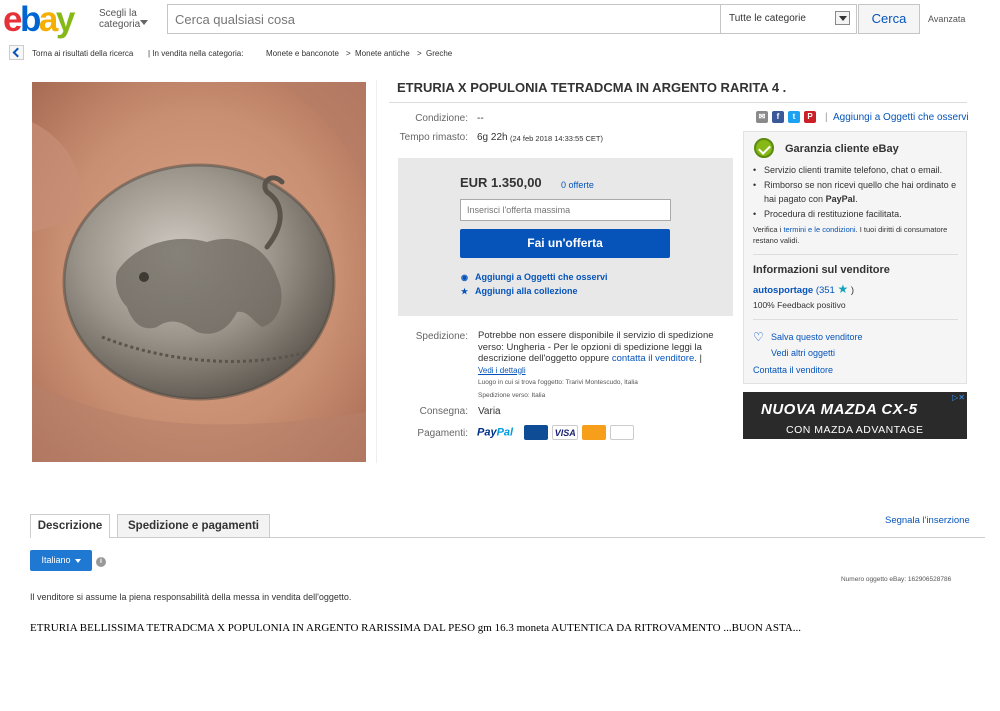 The height and width of the screenshot is (711, 1000). Describe the element at coordinates (958, 397) in the screenshot. I see `adchoices-icon: ▷✕` at that location.